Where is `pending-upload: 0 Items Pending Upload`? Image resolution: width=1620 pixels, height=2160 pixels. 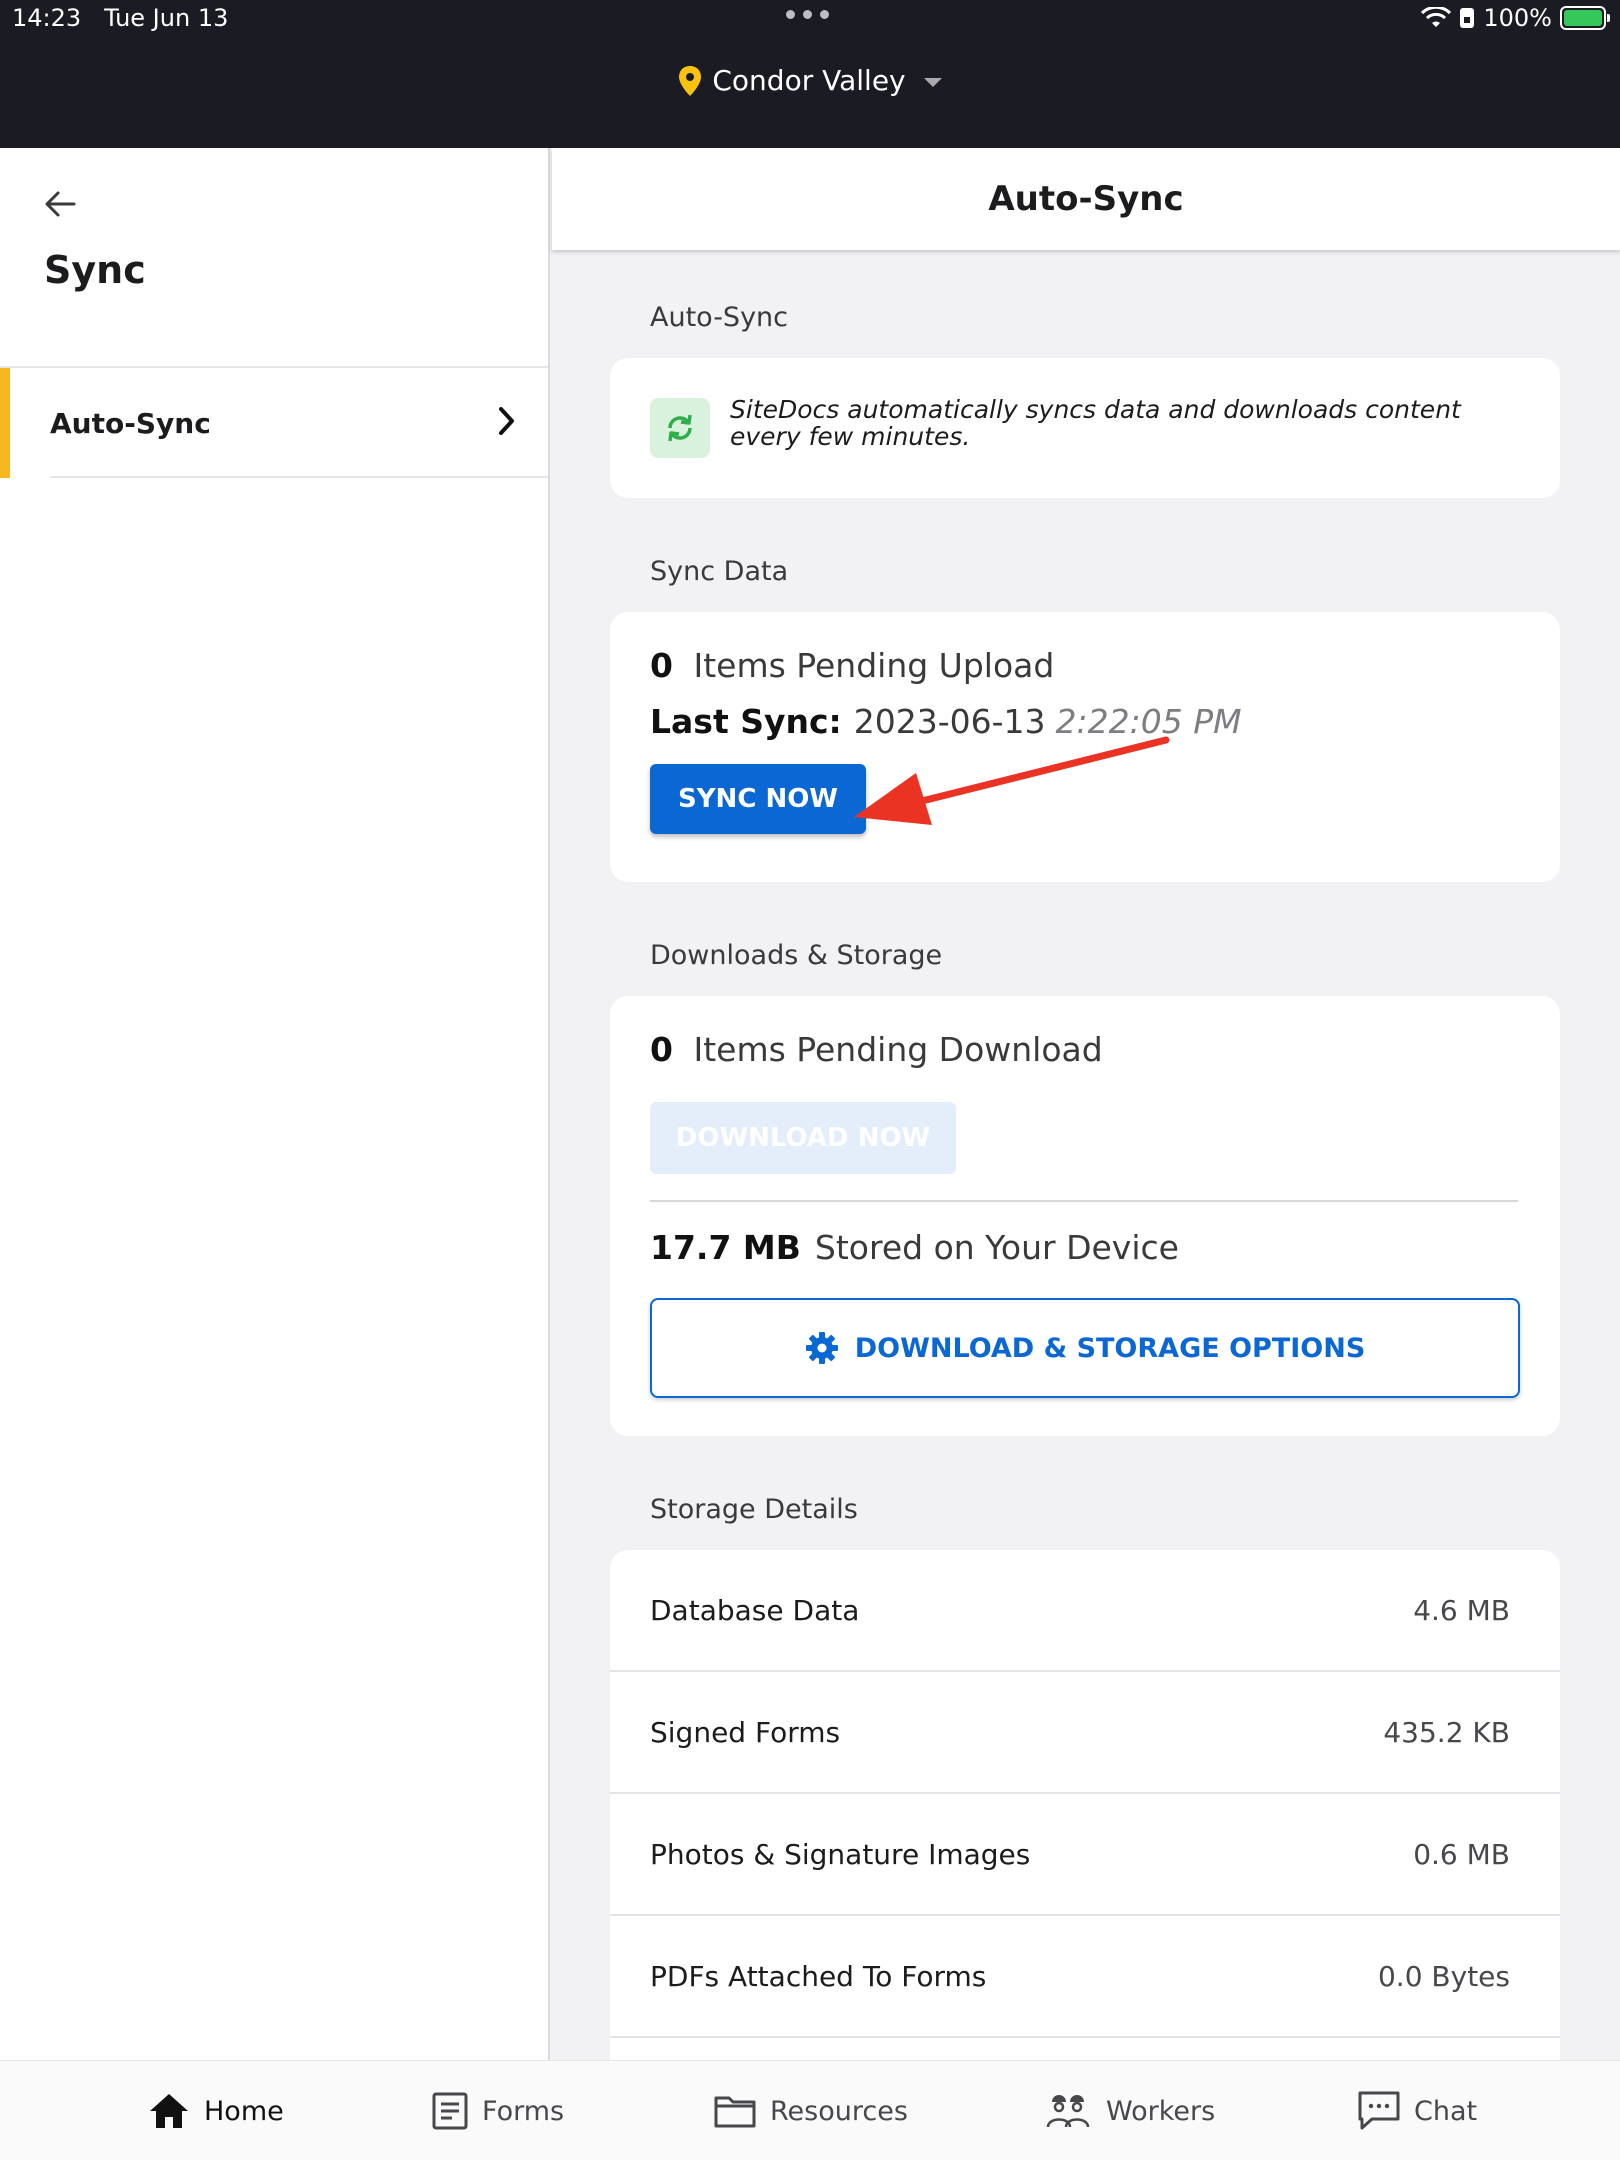
pending-upload: 0 Items Pending Upload is located at coordinates (852, 665).